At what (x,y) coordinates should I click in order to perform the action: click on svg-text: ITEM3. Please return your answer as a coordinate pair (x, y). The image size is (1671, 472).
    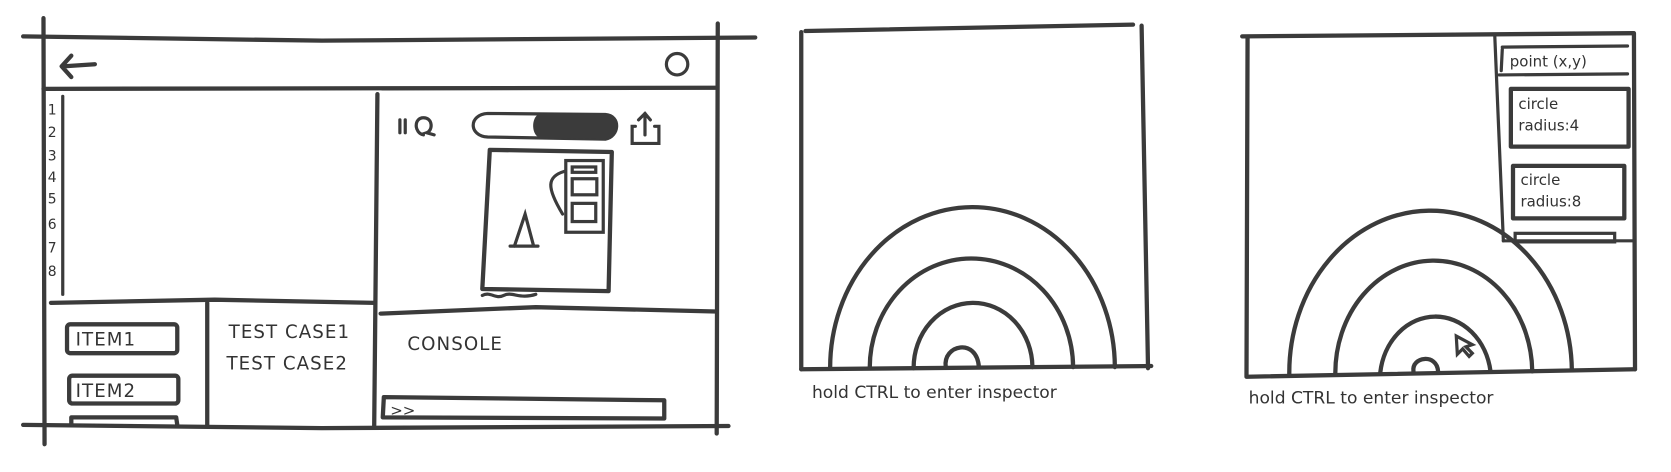
    Looking at the image, I should click on (108, 432).